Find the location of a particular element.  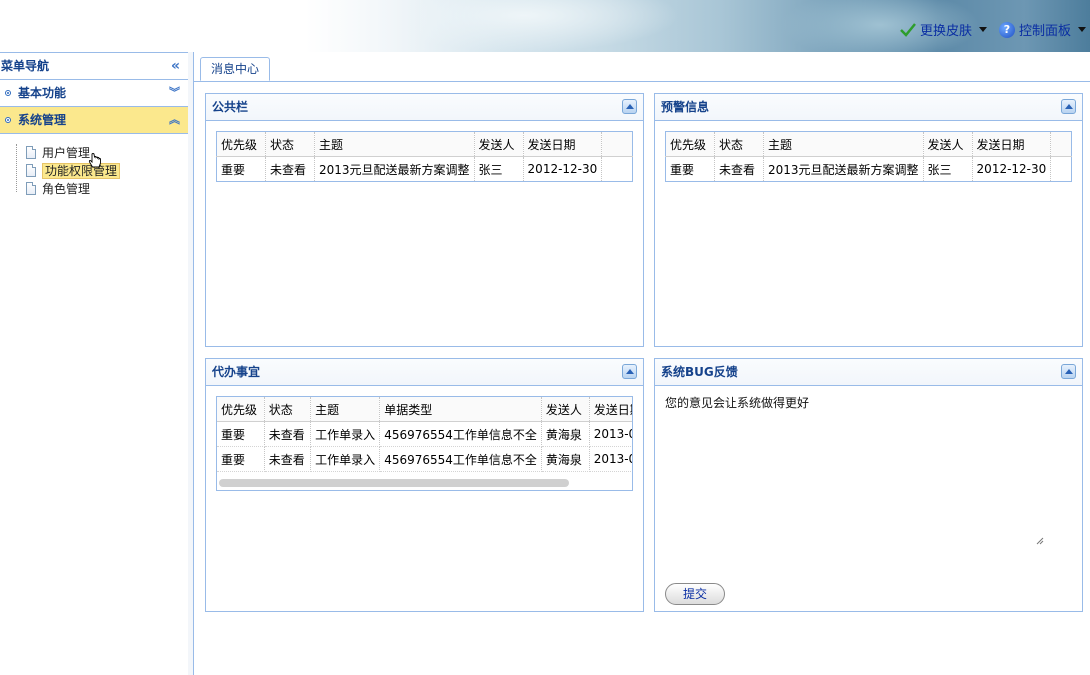

resize-grip-icon is located at coordinates (1040, 541).